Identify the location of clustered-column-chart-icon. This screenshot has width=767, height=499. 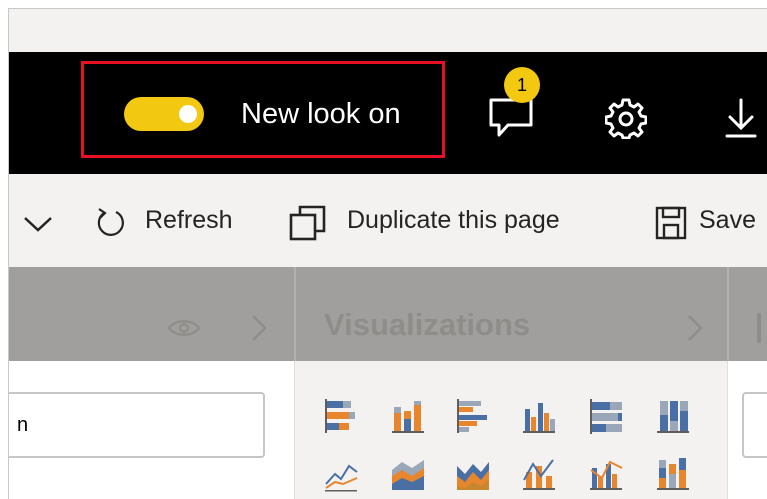
(539, 417).